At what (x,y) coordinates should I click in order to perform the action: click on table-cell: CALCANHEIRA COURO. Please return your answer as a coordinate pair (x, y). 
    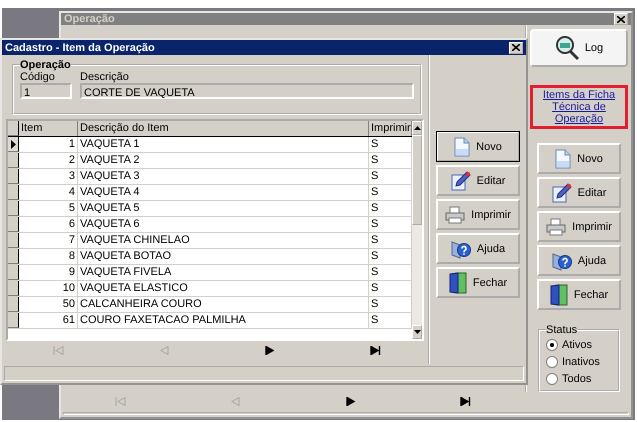
    Looking at the image, I should click on (223, 304).